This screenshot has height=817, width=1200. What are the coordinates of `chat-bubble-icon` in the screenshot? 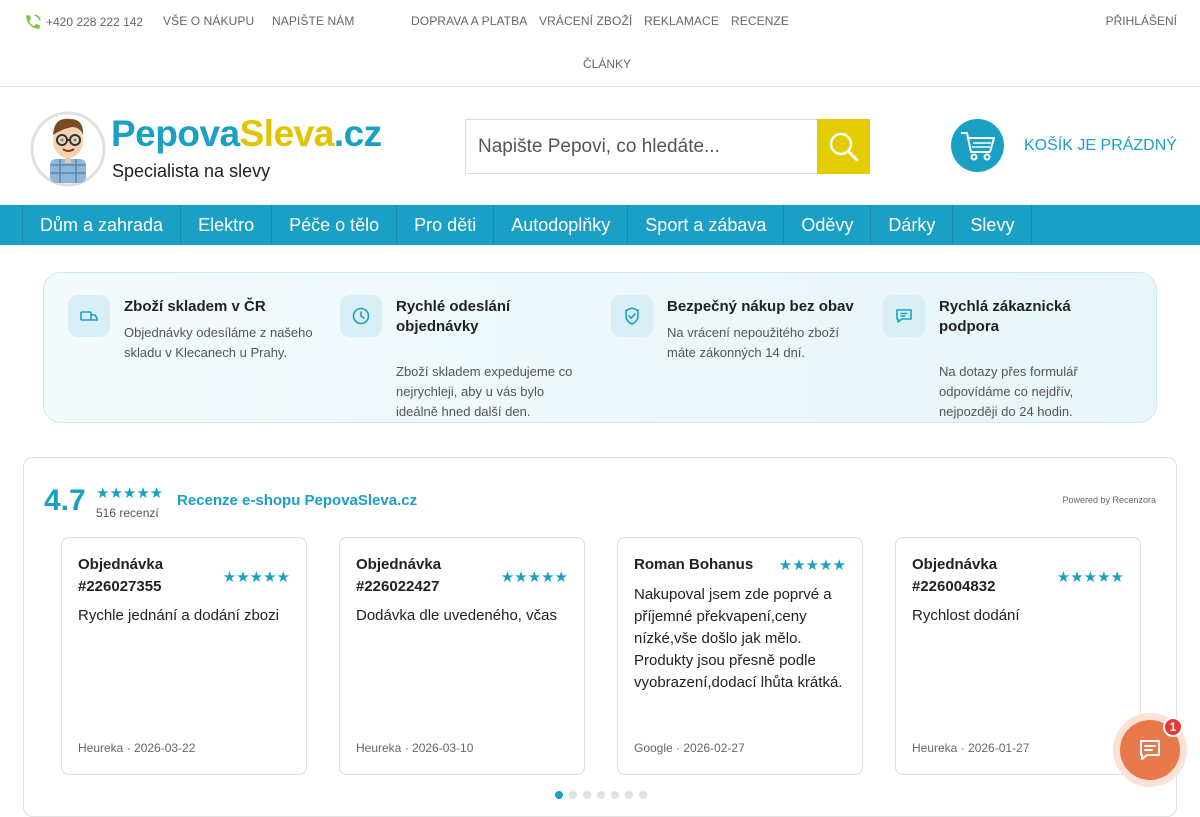 It's located at (1150, 750).